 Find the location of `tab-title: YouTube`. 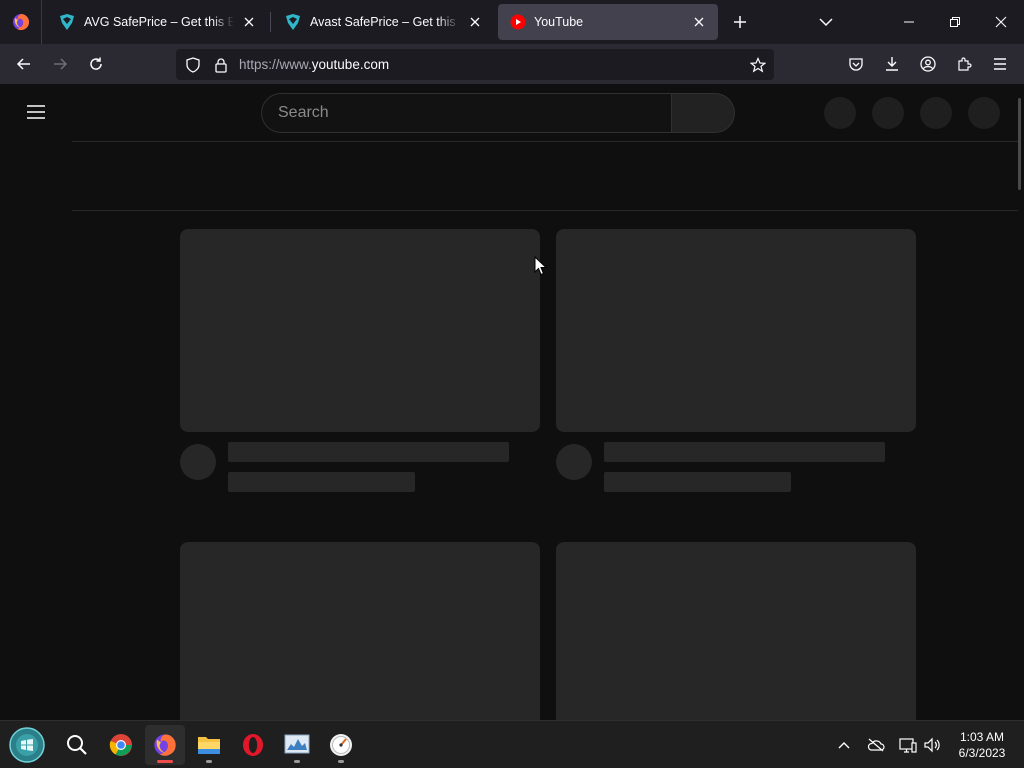

tab-title: YouTube is located at coordinates (559, 22).